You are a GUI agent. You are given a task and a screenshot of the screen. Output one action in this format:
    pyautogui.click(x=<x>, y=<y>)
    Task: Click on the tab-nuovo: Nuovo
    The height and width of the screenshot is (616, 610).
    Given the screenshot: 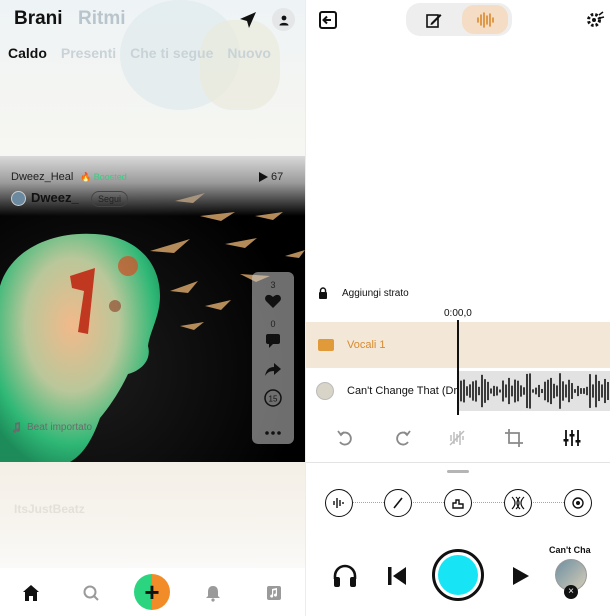 What is the action you would take?
    pyautogui.click(x=249, y=53)
    